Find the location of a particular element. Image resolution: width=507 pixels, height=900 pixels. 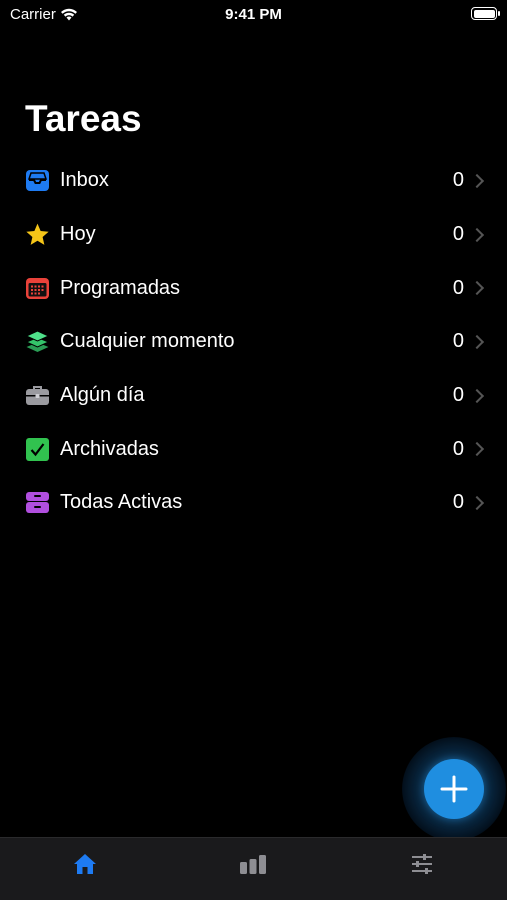

list-label: Todas Activas is located at coordinates (121, 502).